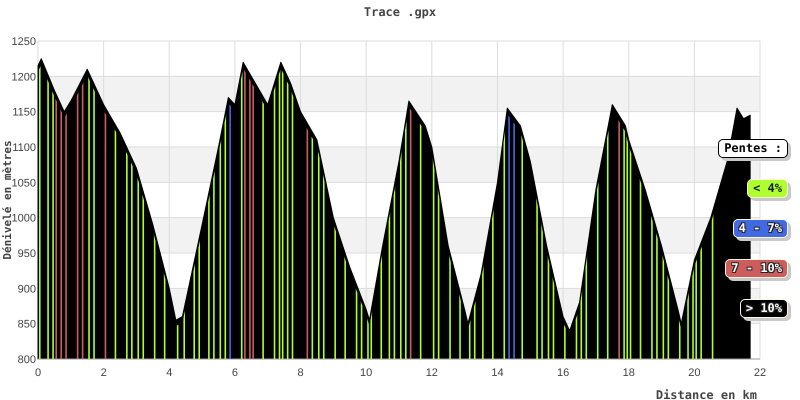 The image size is (800, 400). What do you see at coordinates (756, 268) in the screenshot?
I see `legend-item: 7 - 10%` at bounding box center [756, 268].